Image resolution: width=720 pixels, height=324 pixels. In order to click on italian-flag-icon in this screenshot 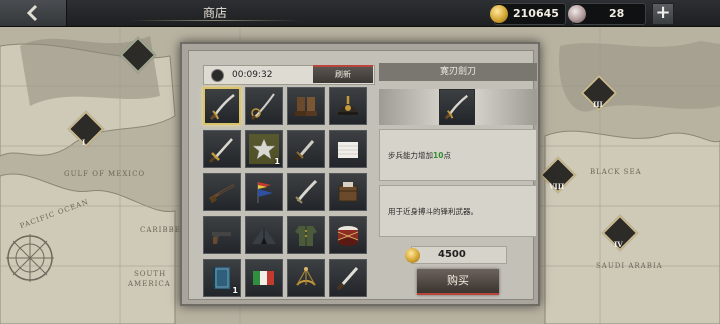, I will do `click(263, 278)`.